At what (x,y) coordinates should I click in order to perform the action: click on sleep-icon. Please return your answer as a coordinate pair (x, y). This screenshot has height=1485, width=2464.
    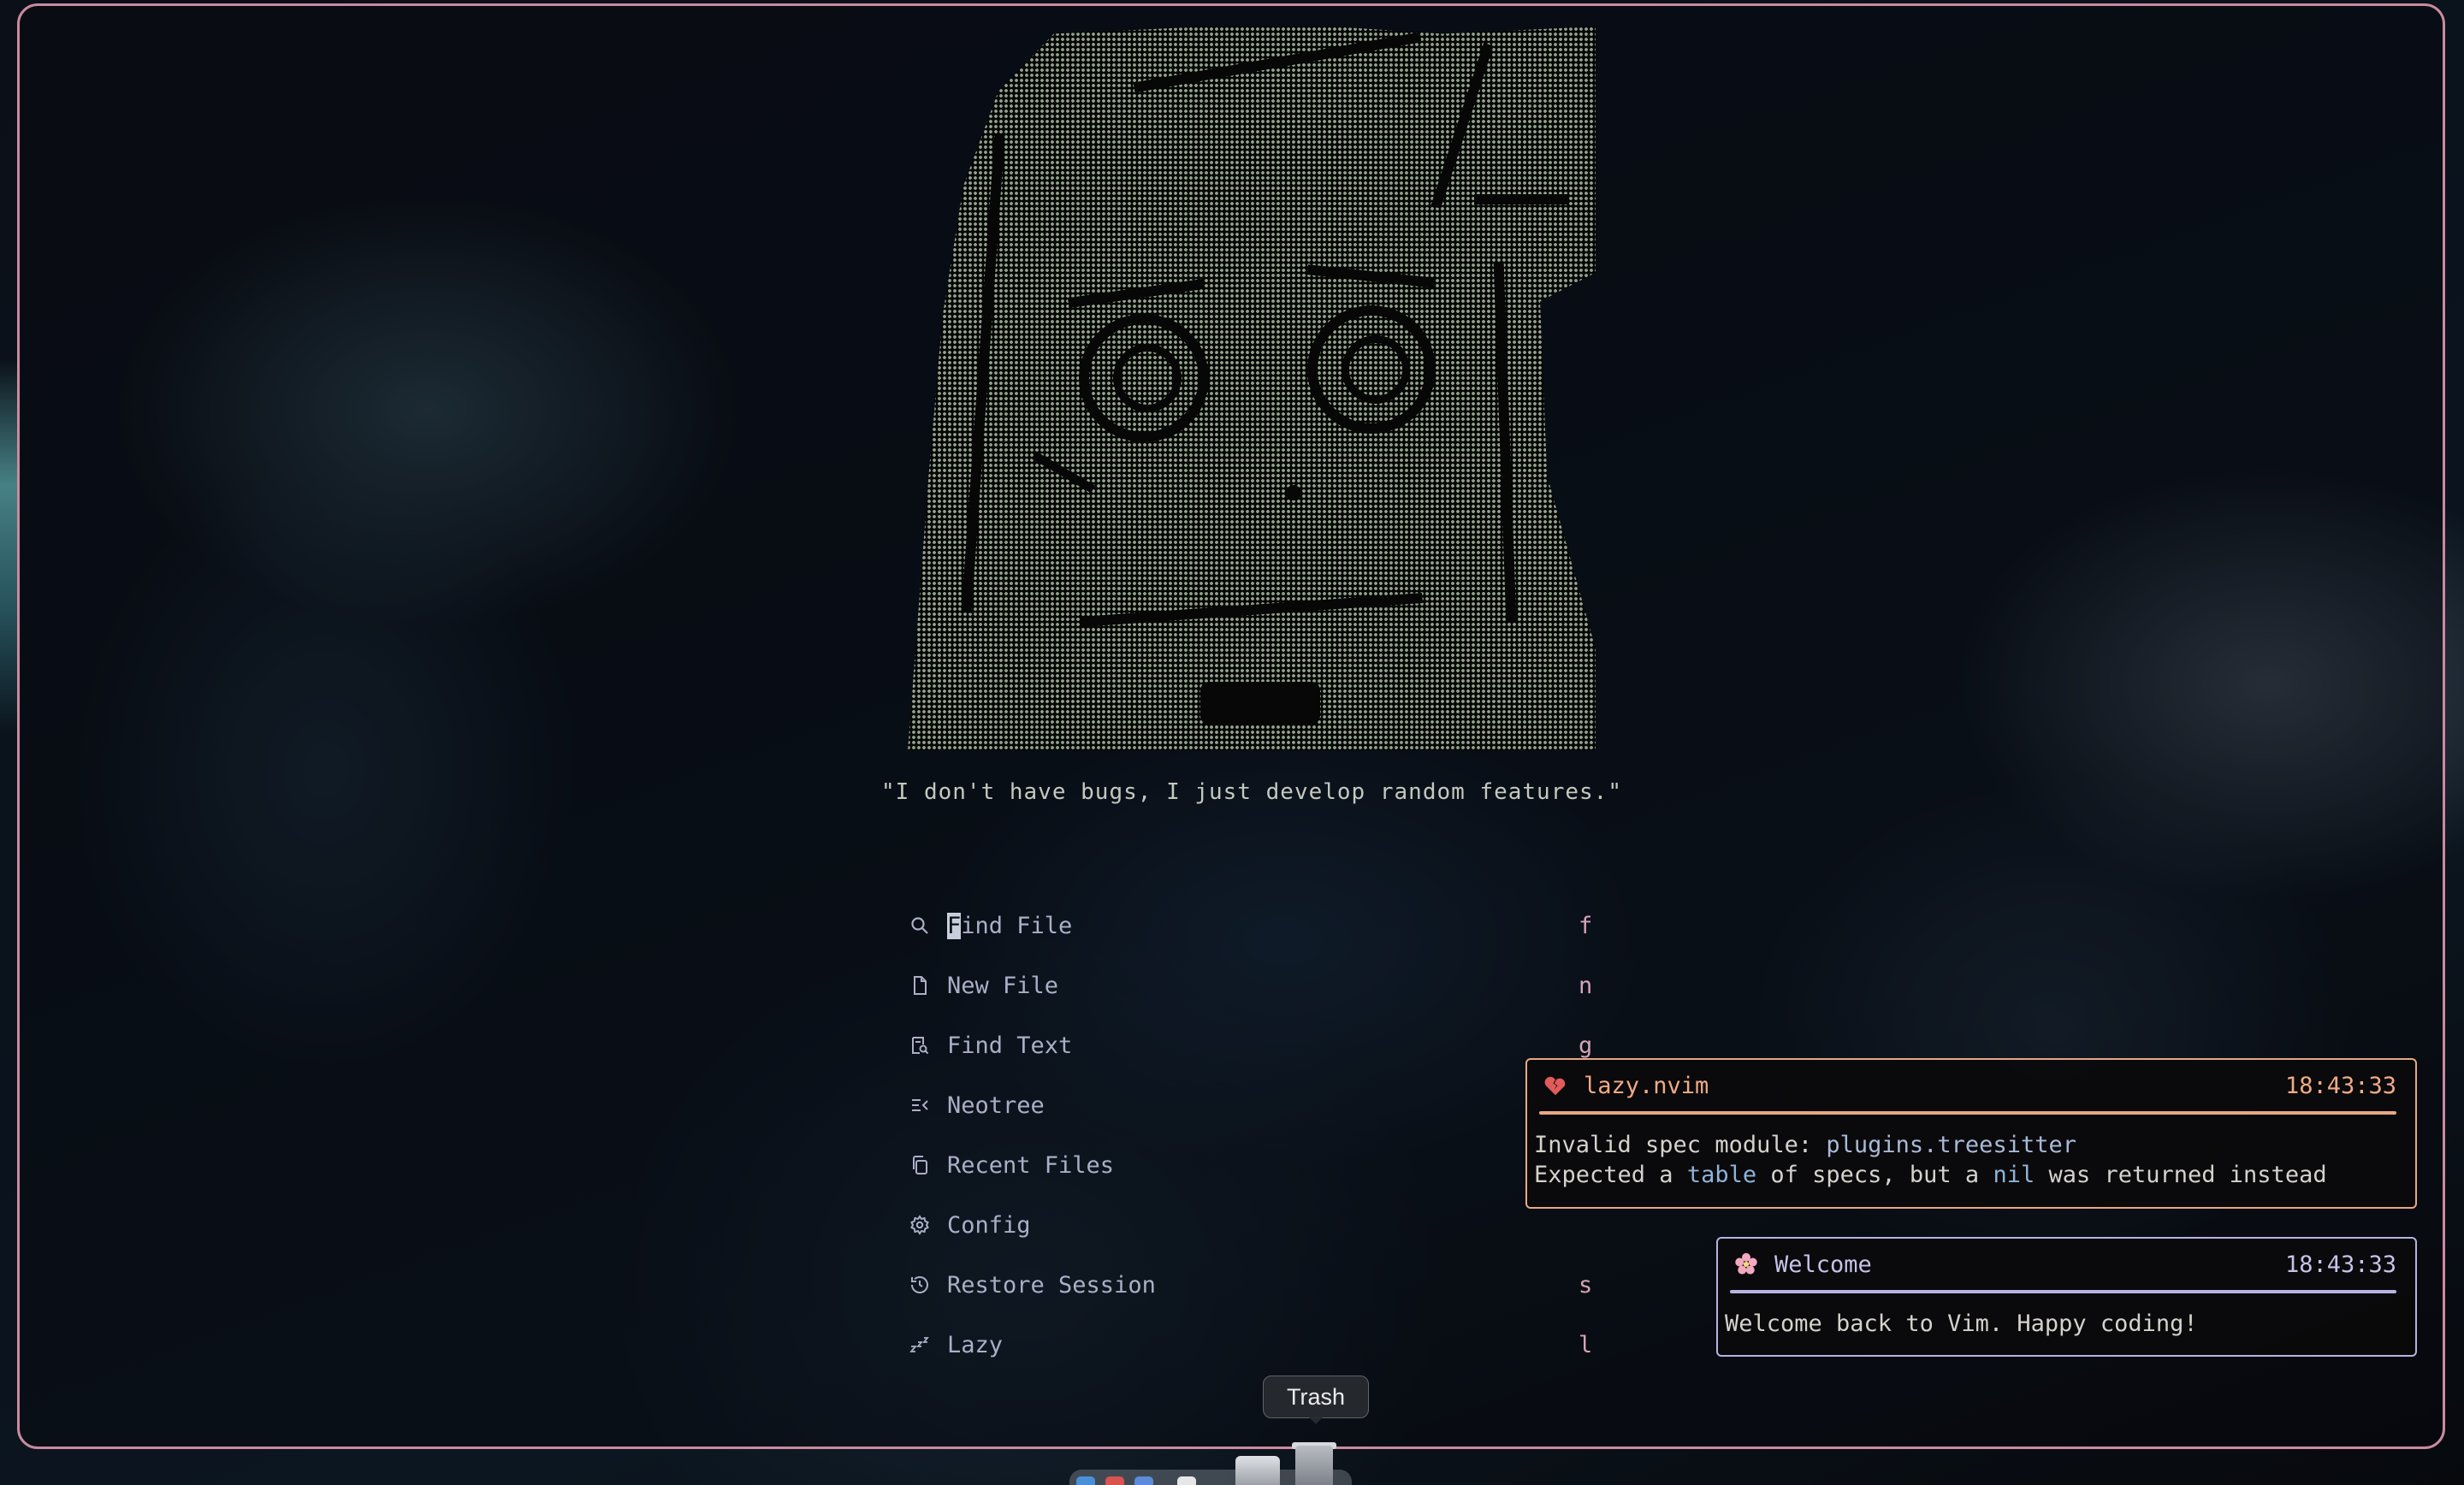
    Looking at the image, I should click on (919, 1345).